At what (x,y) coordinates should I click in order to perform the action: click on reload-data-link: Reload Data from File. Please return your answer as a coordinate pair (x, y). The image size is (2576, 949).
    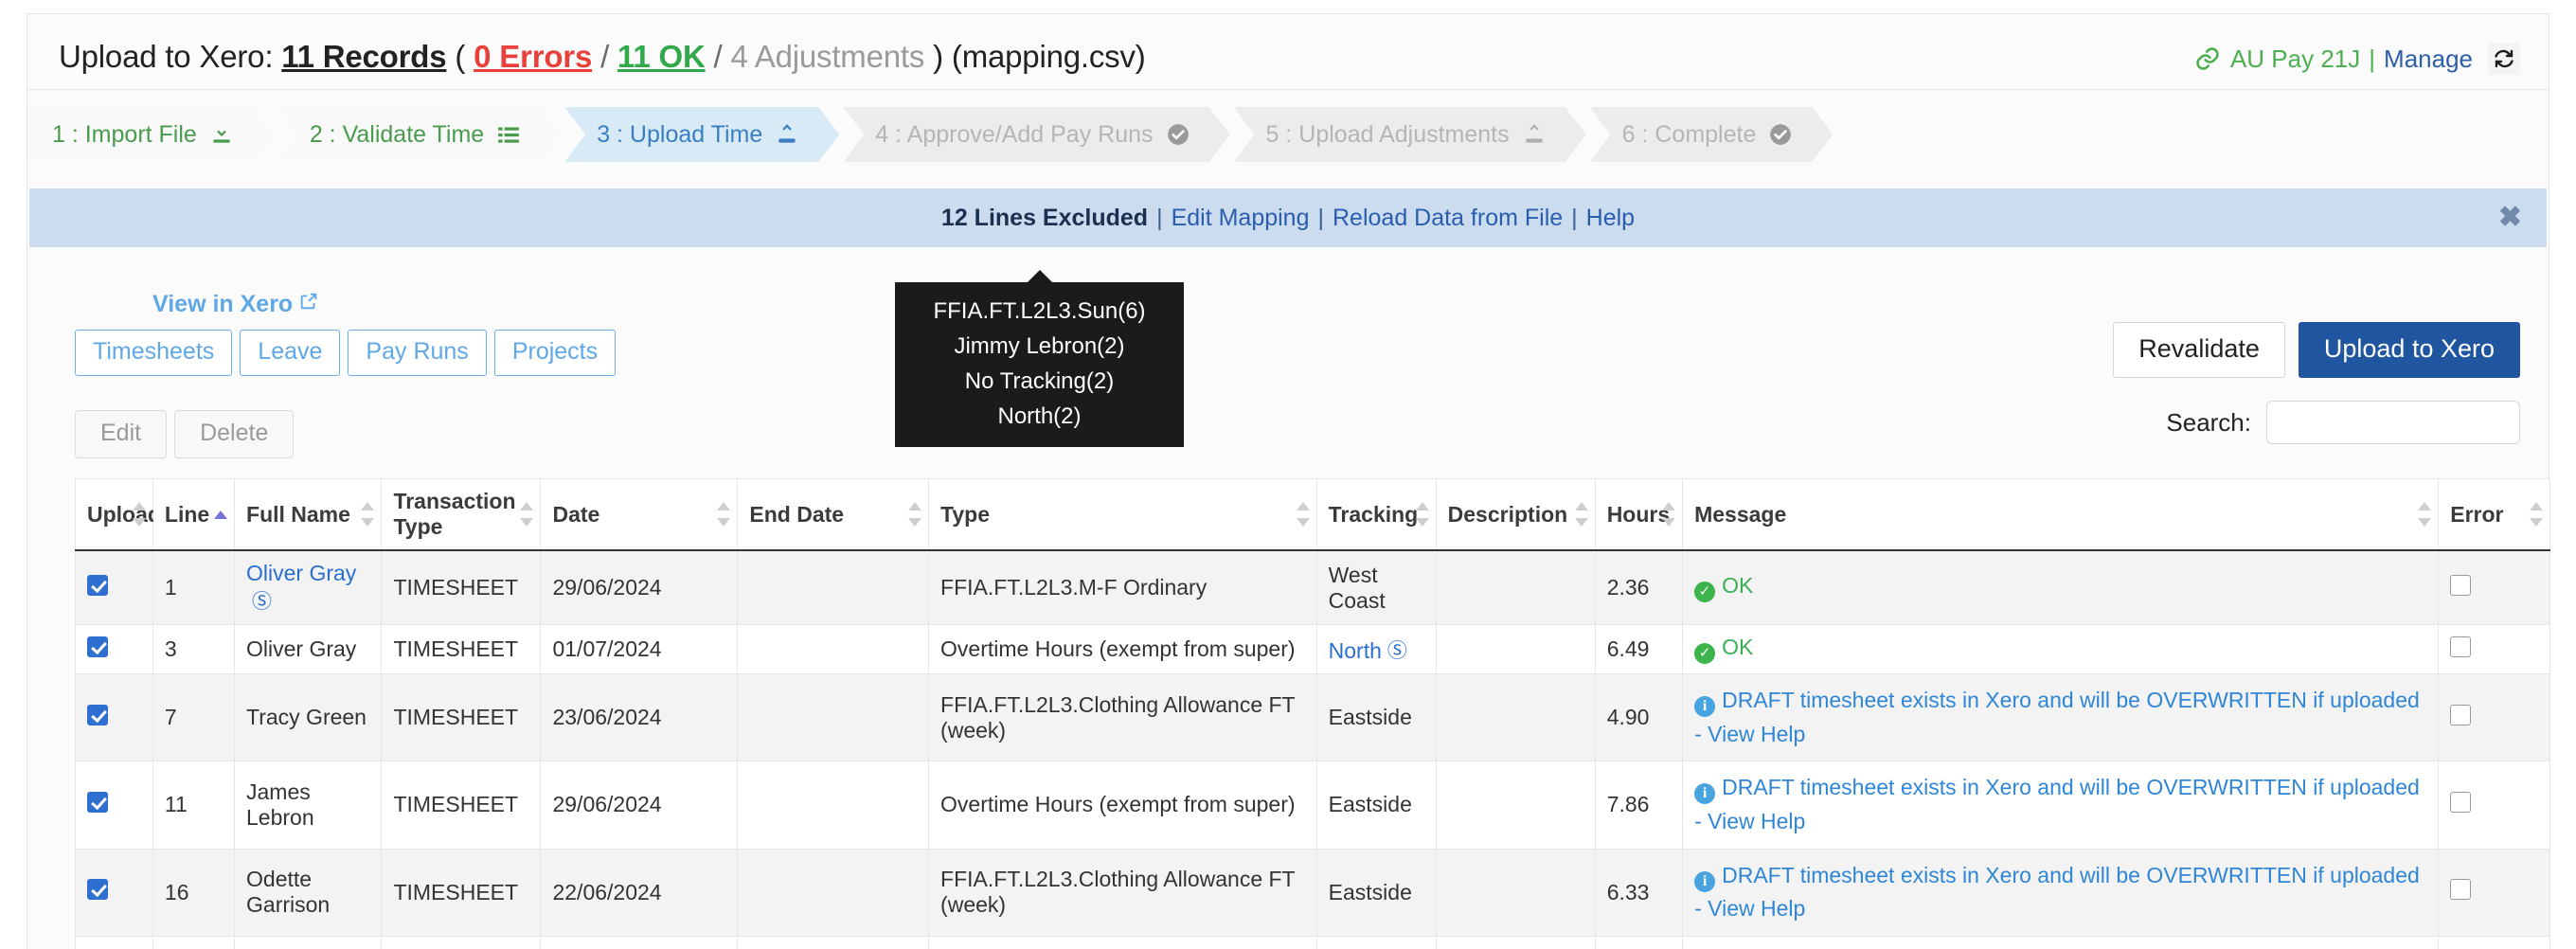
    Looking at the image, I should click on (1448, 219).